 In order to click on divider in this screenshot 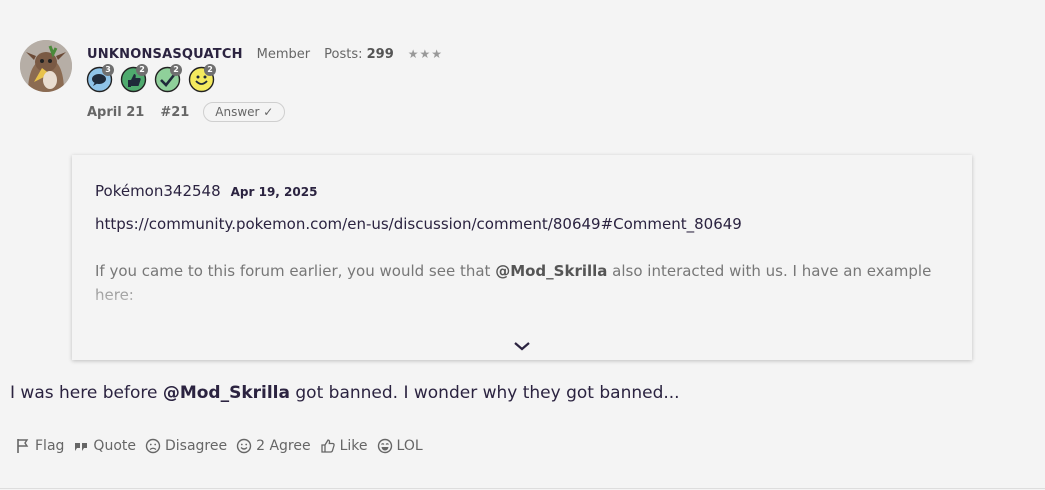, I will do `click(522, 488)`.